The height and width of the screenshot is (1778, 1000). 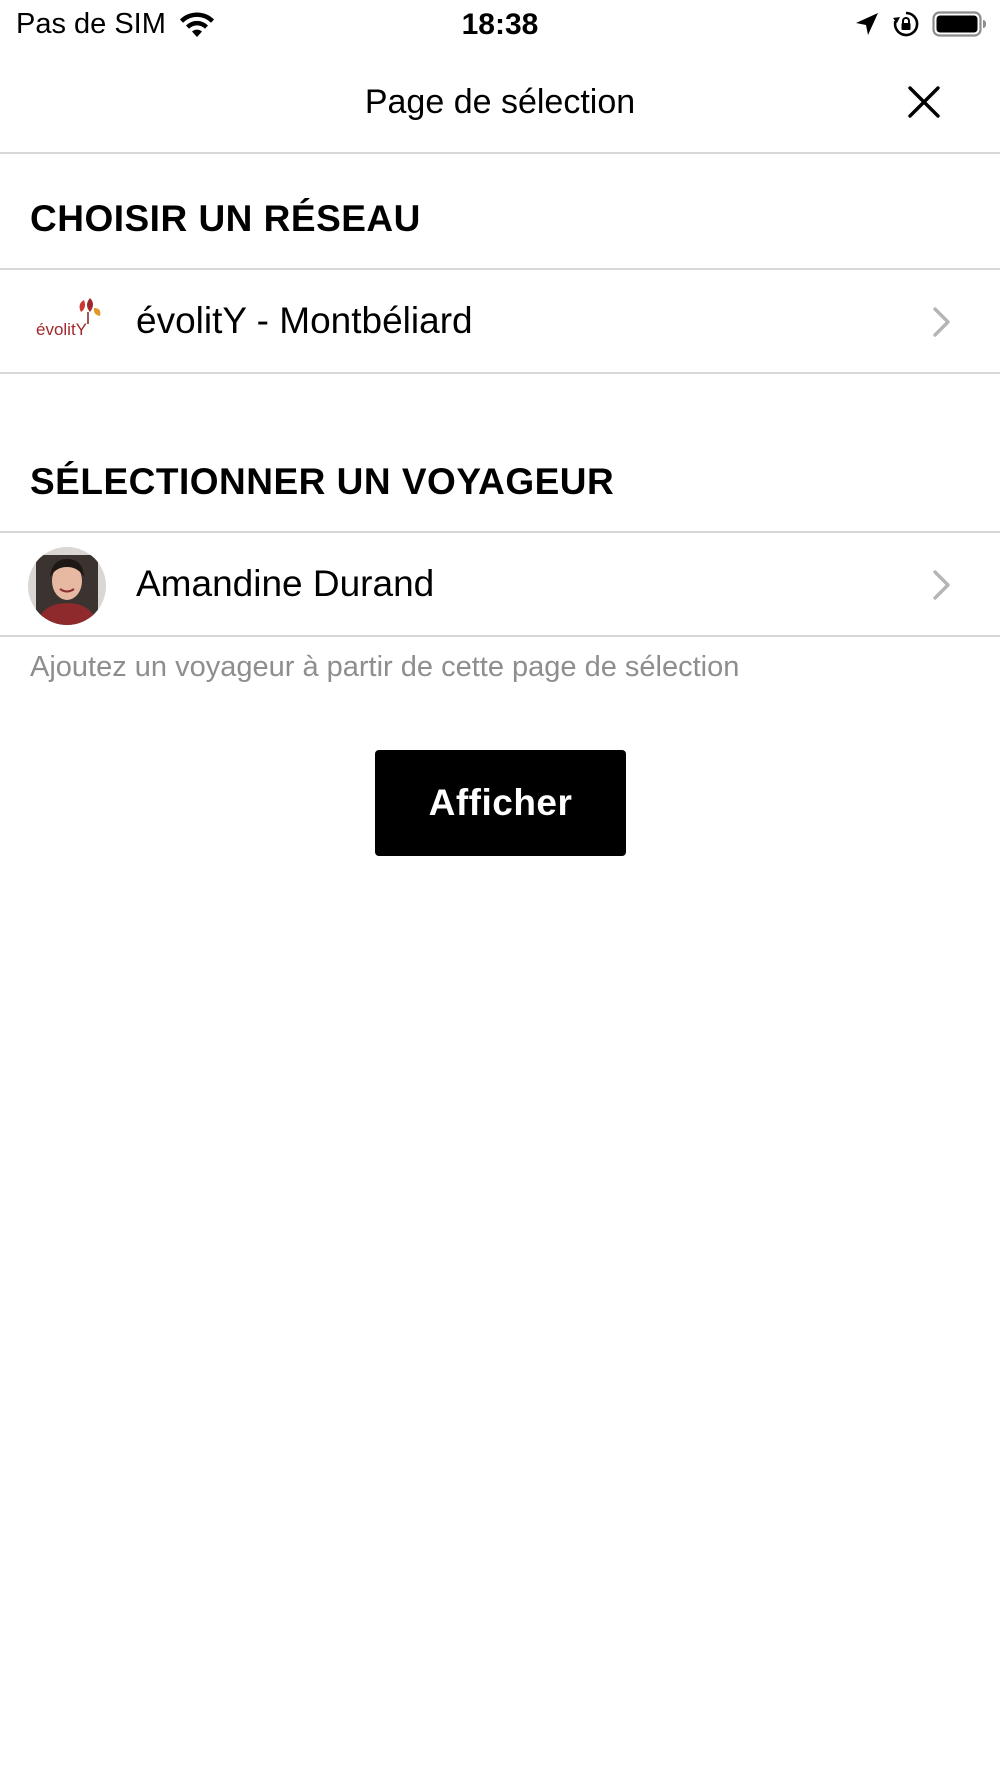 I want to click on page-title: Page de sélection, so click(x=500, y=102).